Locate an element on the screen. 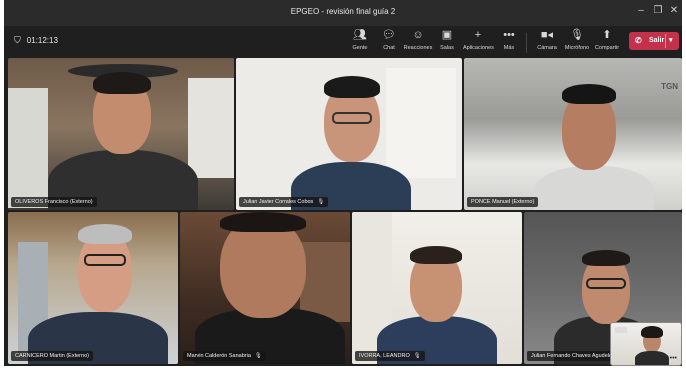  minimize-icon: – is located at coordinates (641, 10).